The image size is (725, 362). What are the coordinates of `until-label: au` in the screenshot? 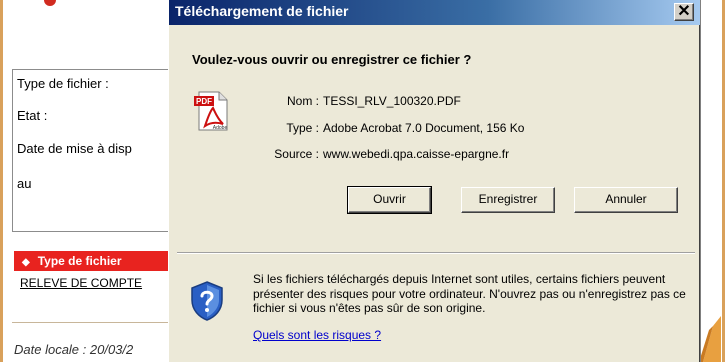 It's located at (24, 183).